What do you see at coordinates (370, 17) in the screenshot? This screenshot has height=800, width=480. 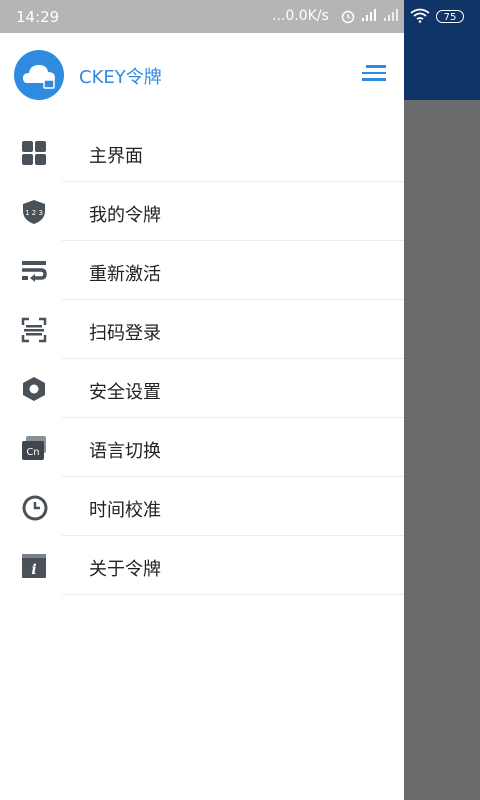 I see `signal-icon` at bounding box center [370, 17].